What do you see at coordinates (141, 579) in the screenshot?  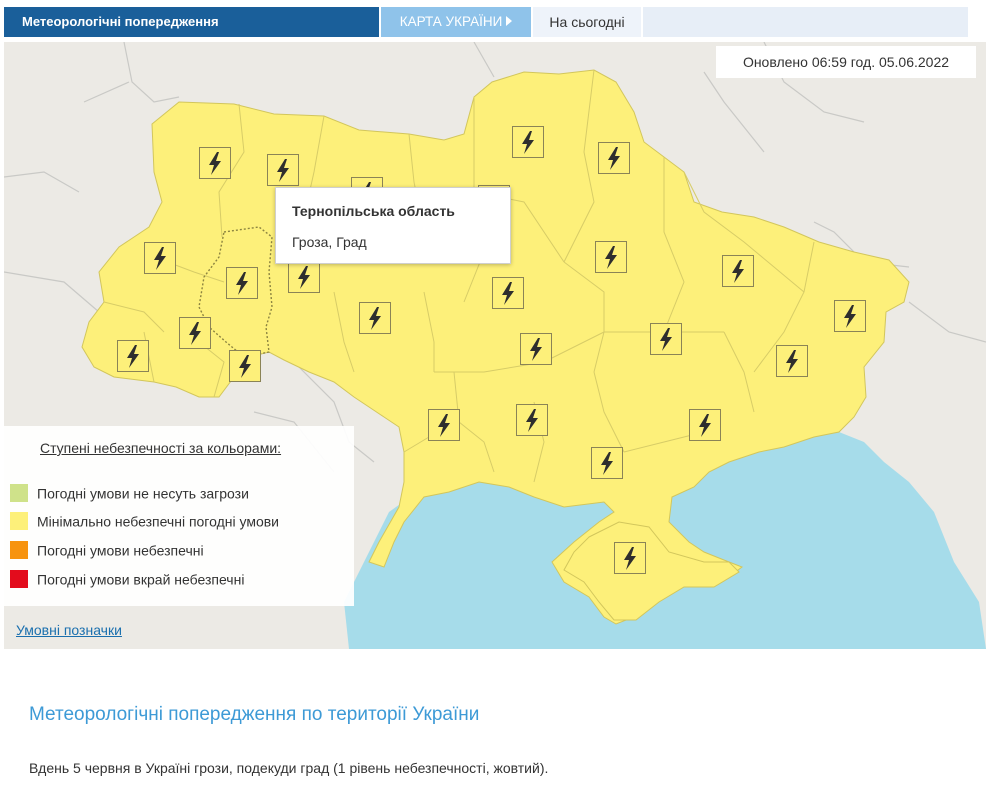 I see `legend-label: Погодні умови вкрай небезпечні` at bounding box center [141, 579].